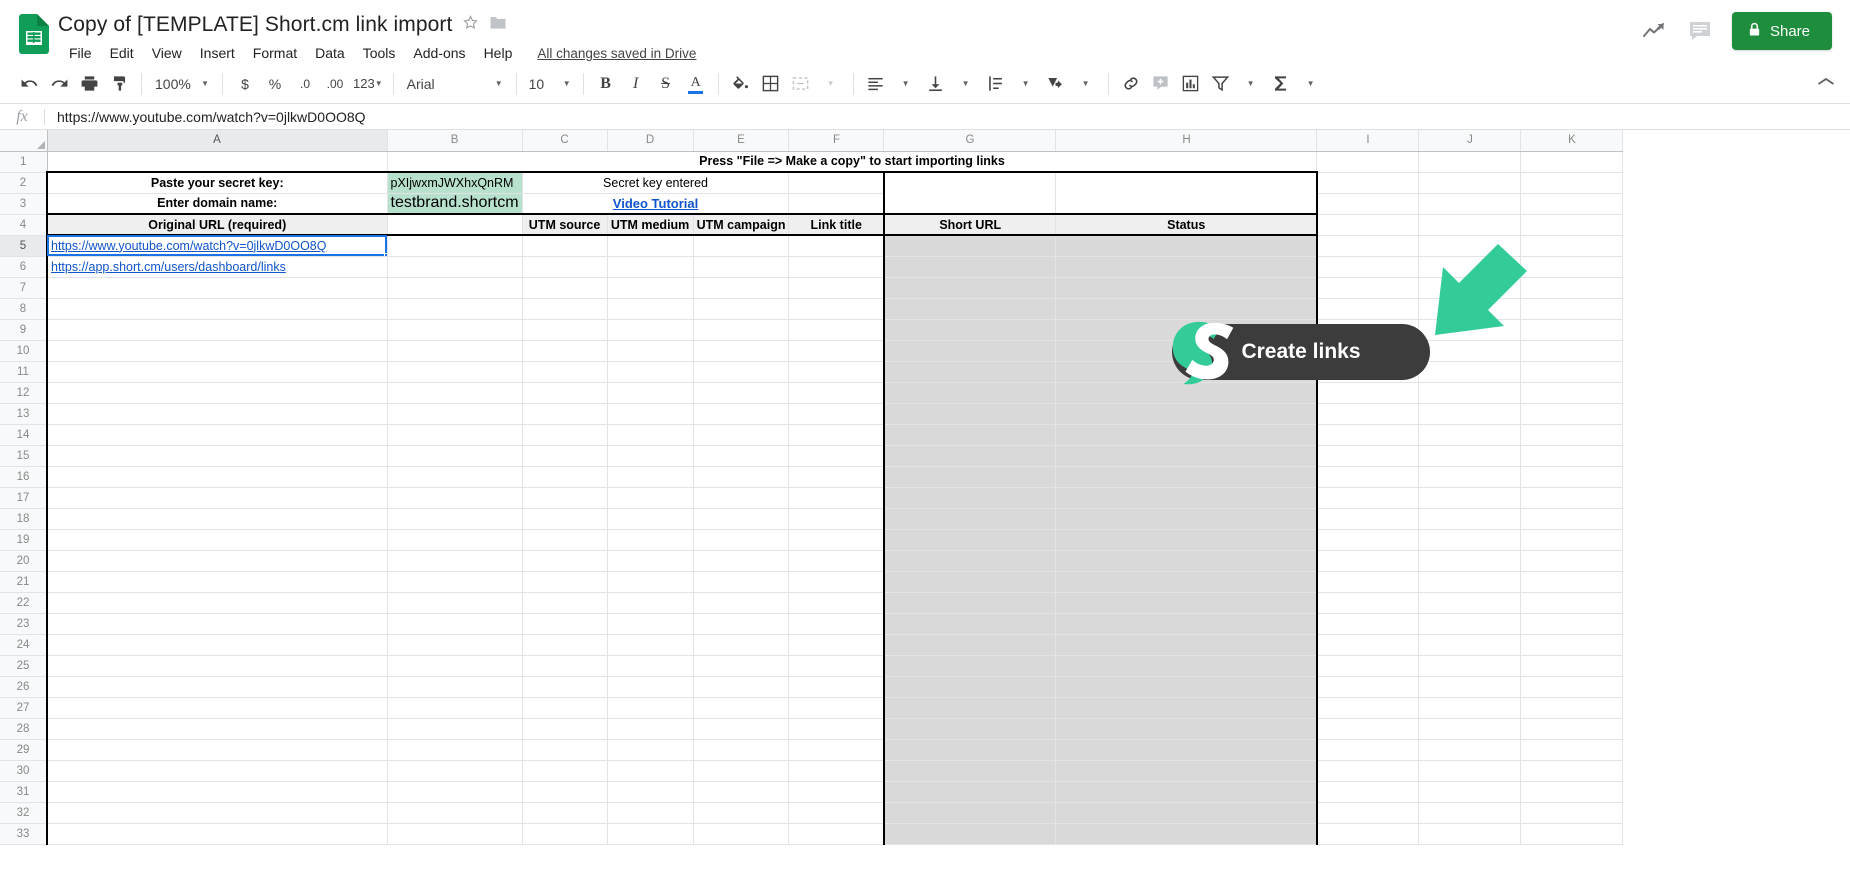 This screenshot has height=893, width=1850. What do you see at coordinates (1186, 498) in the screenshot?
I see `cell-h17` at bounding box center [1186, 498].